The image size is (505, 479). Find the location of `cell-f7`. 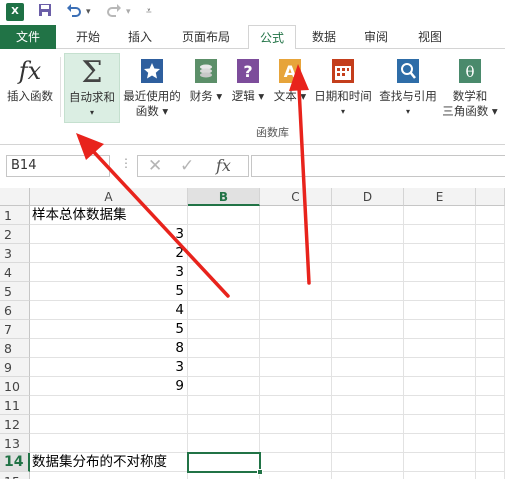

cell-f7 is located at coordinates (490, 329).